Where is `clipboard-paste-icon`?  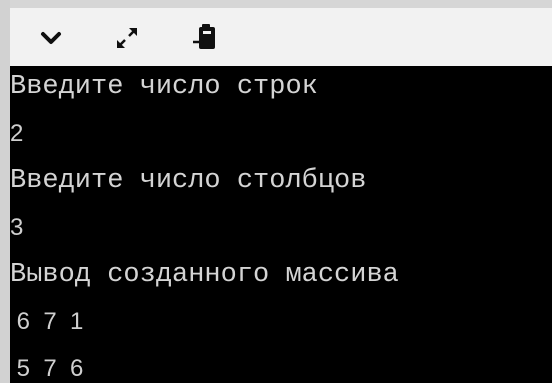 clipboard-paste-icon is located at coordinates (205, 38).